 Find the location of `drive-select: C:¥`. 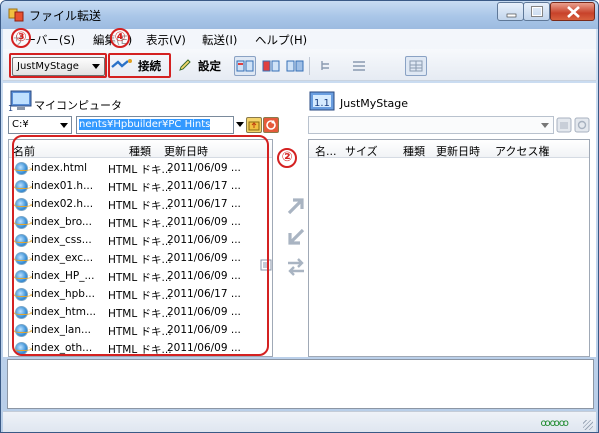

drive-select: C:¥ is located at coordinates (40, 125).